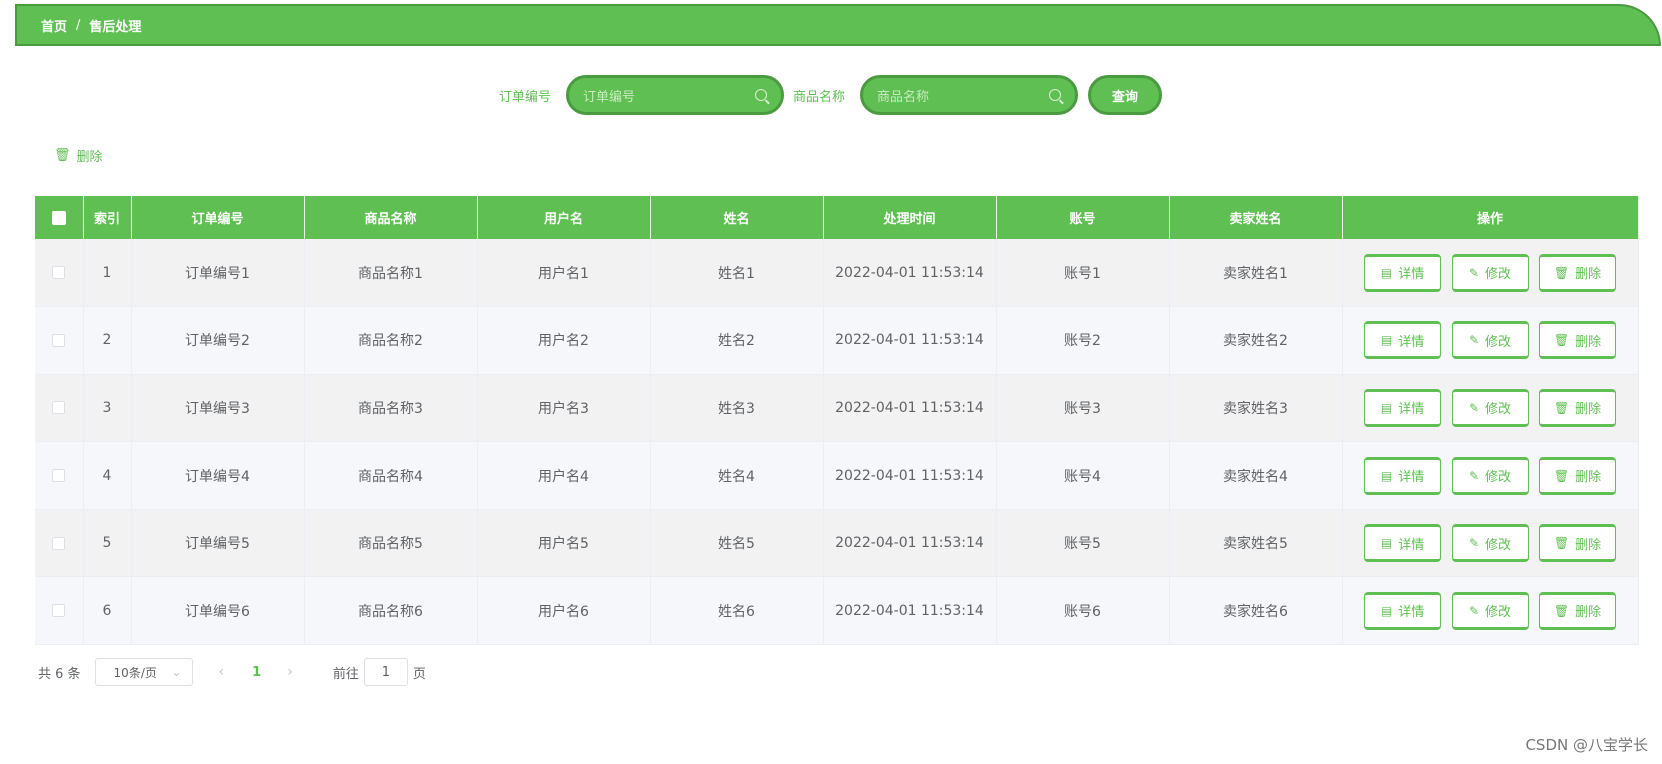  I want to click on cell-username: 用户名4, so click(564, 475).